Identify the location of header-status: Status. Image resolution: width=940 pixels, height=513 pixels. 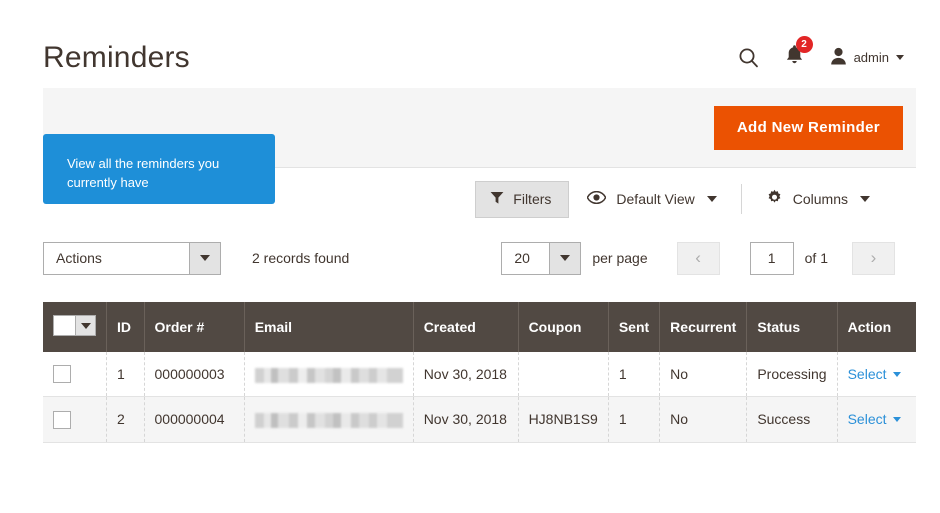
(792, 327).